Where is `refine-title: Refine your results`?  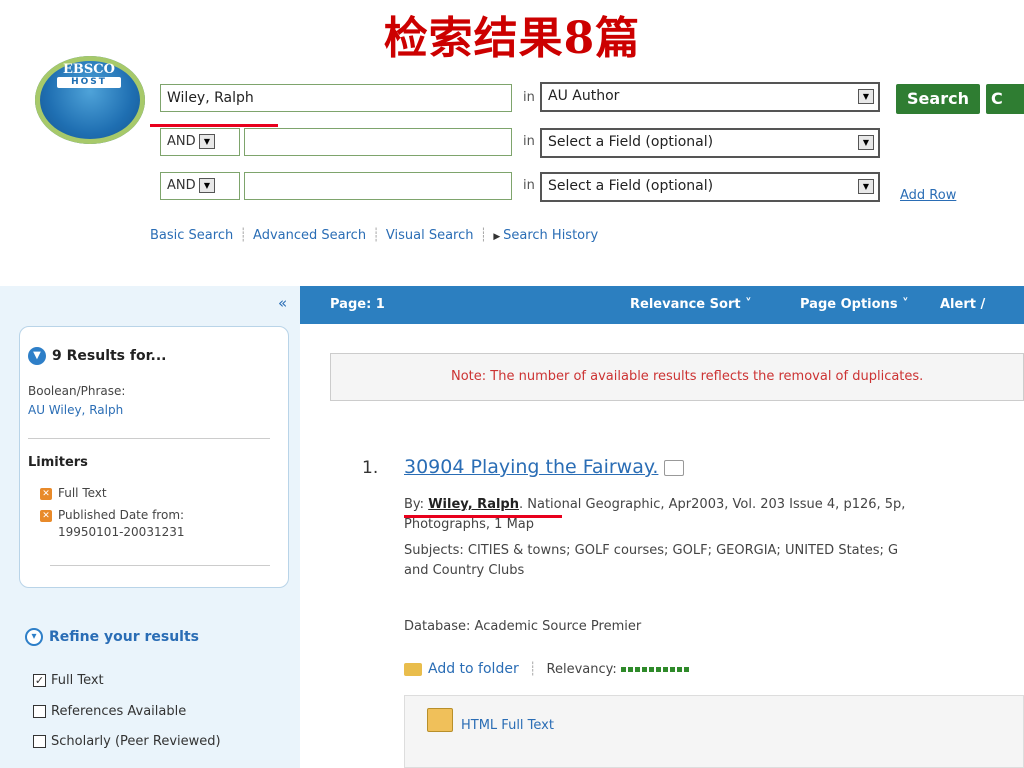 refine-title: Refine your results is located at coordinates (124, 637).